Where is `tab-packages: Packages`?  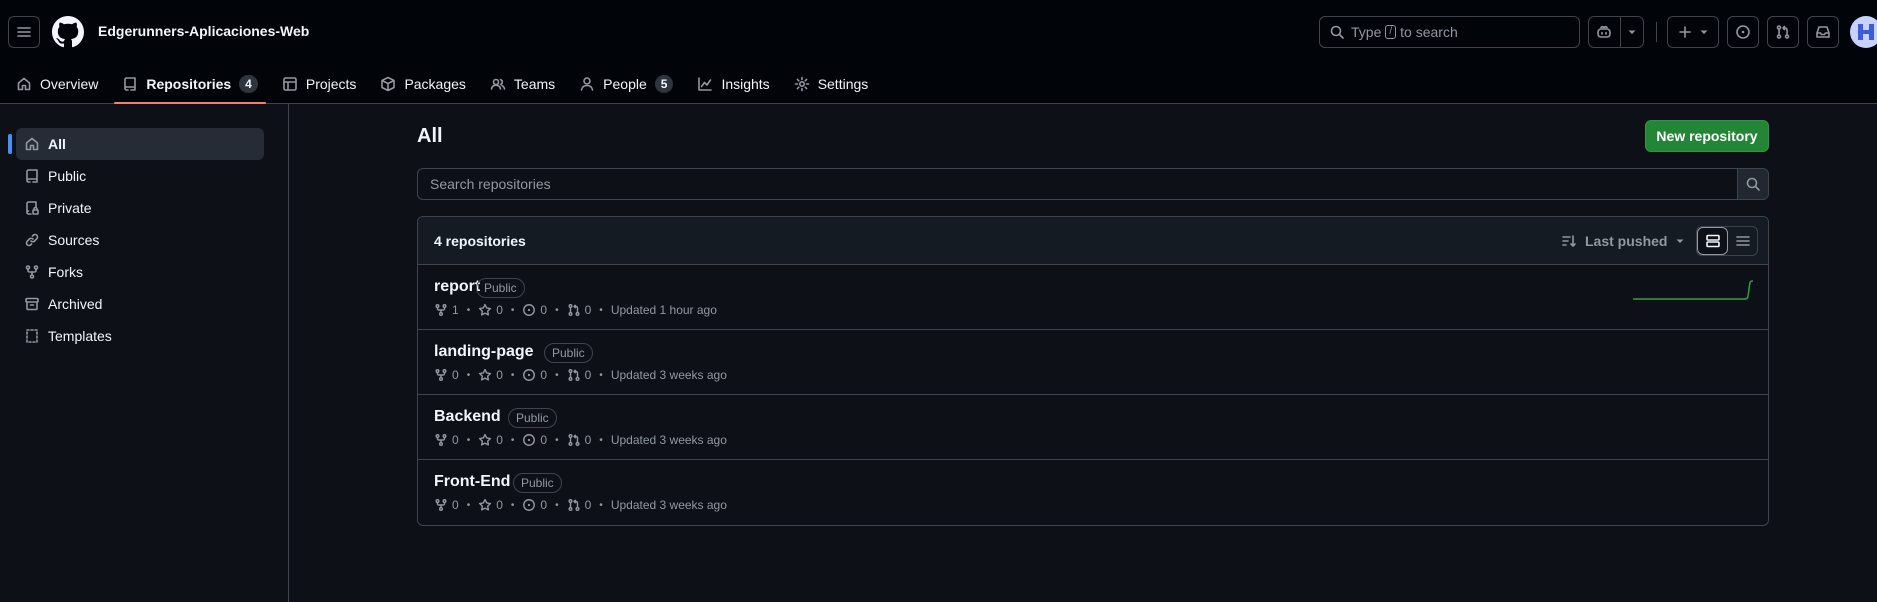
tab-packages: Packages is located at coordinates (422, 84).